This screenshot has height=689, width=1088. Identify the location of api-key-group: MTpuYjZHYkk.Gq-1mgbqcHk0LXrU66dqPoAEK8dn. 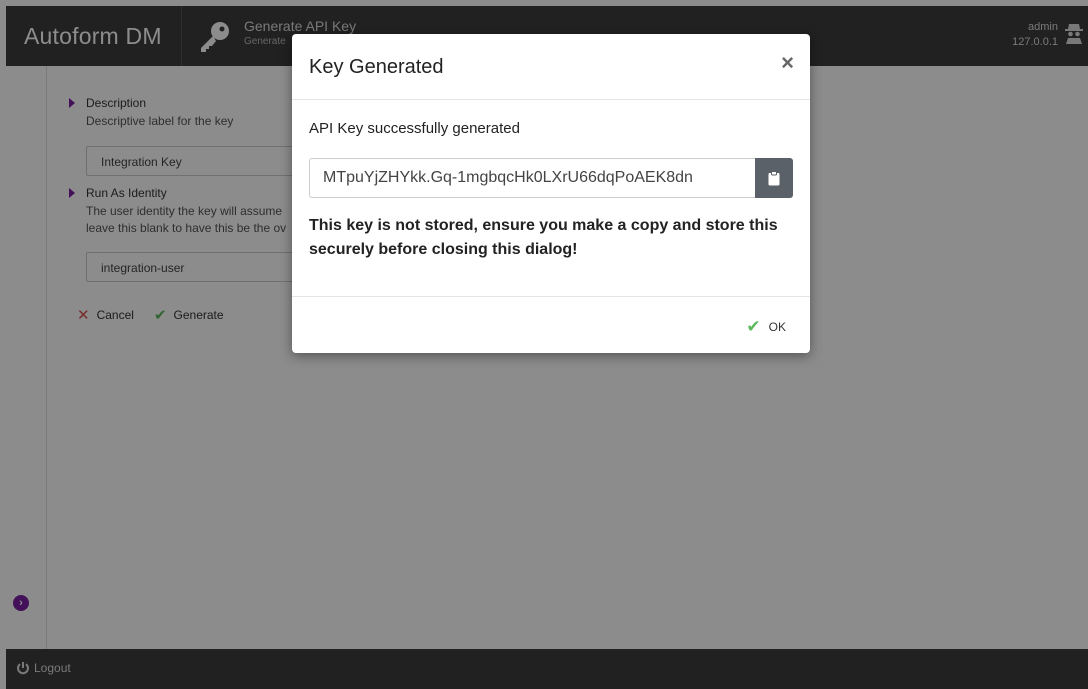
(551, 178).